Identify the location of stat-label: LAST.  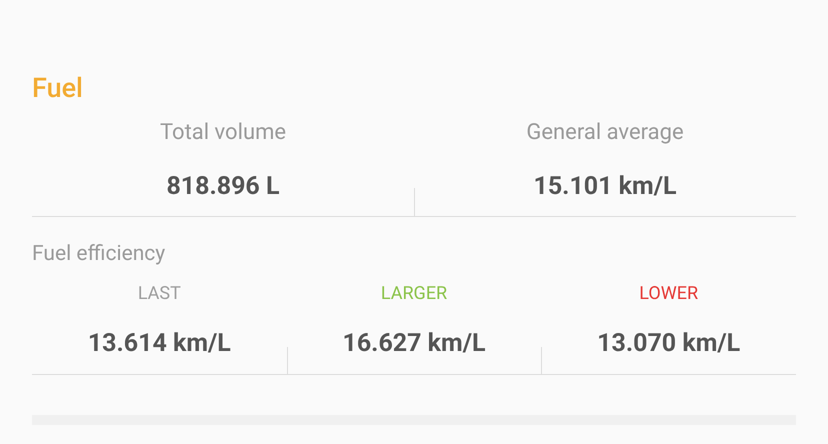
(159, 294).